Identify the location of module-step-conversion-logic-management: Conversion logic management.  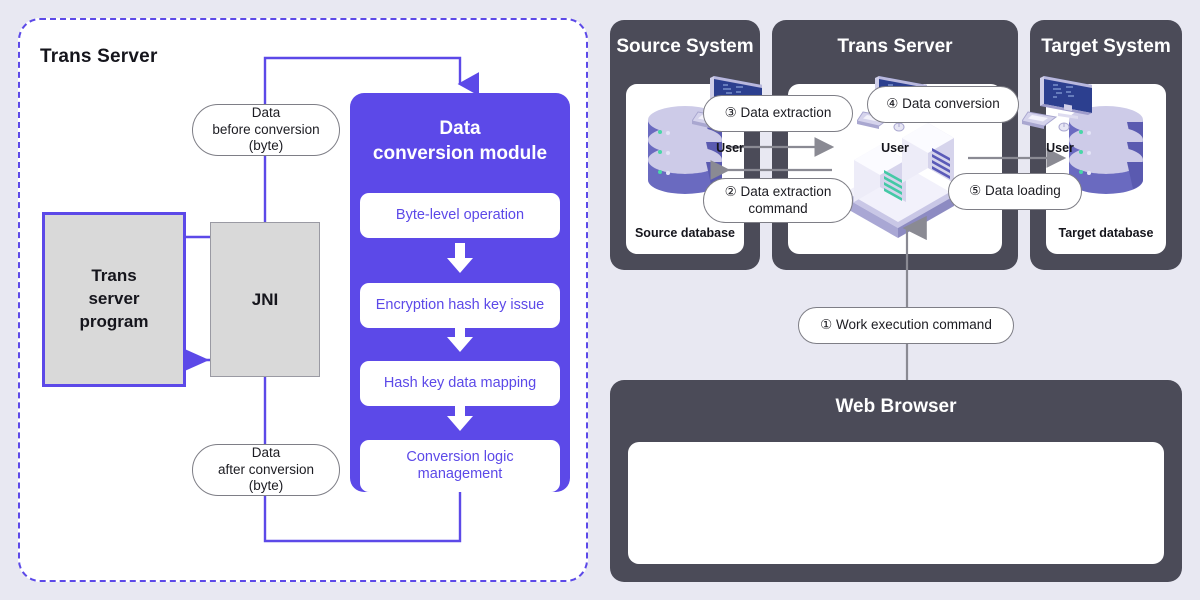
(460, 466).